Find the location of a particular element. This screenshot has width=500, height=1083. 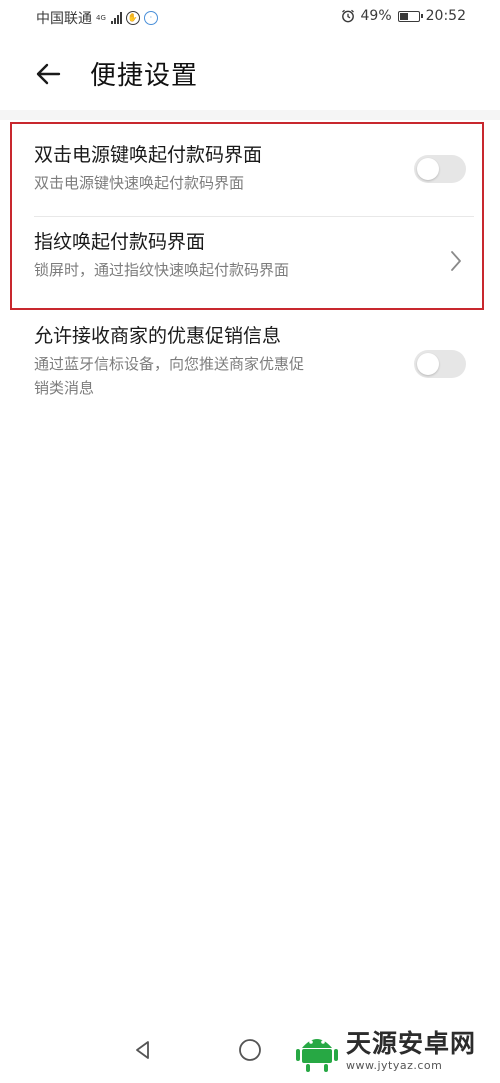

watermark-url: www.jytyaz.com is located at coordinates (394, 1065).